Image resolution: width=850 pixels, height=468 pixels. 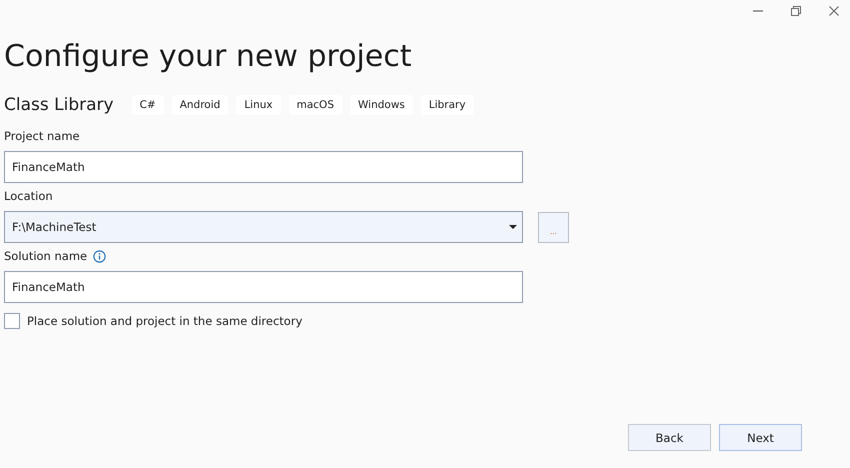 What do you see at coordinates (200, 105) in the screenshot?
I see `tag: Android` at bounding box center [200, 105].